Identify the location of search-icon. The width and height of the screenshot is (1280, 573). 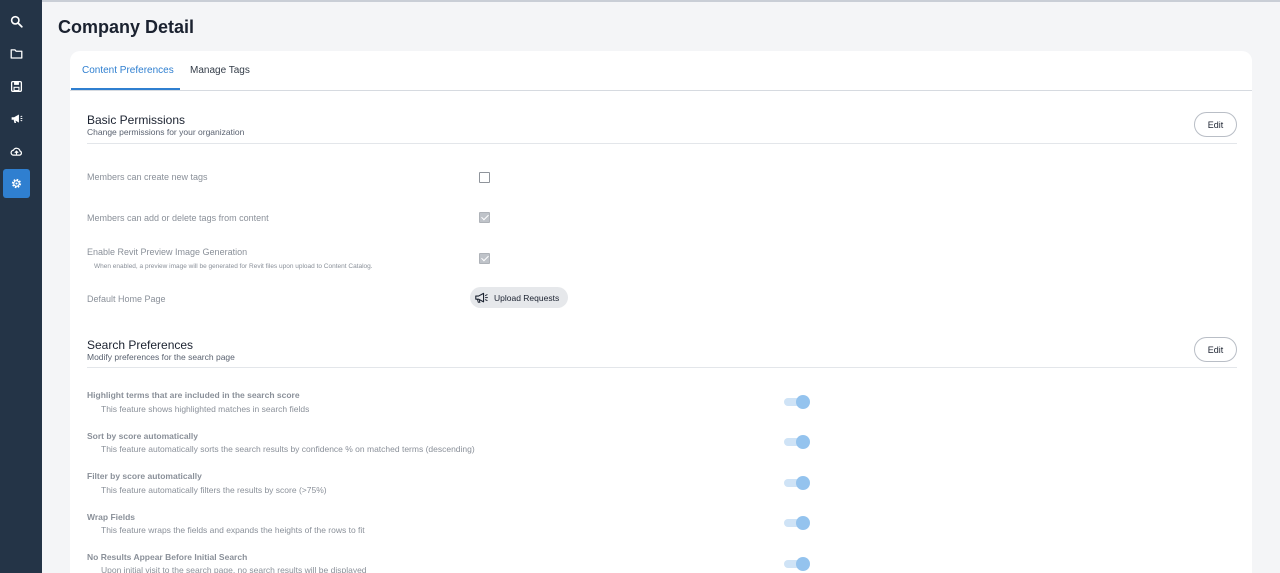
(16, 21).